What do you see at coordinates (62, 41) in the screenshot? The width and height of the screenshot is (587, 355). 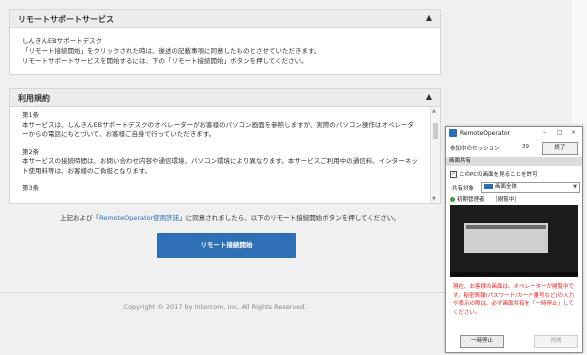 I see `support-line: しんきんEBサポートデスク` at bounding box center [62, 41].